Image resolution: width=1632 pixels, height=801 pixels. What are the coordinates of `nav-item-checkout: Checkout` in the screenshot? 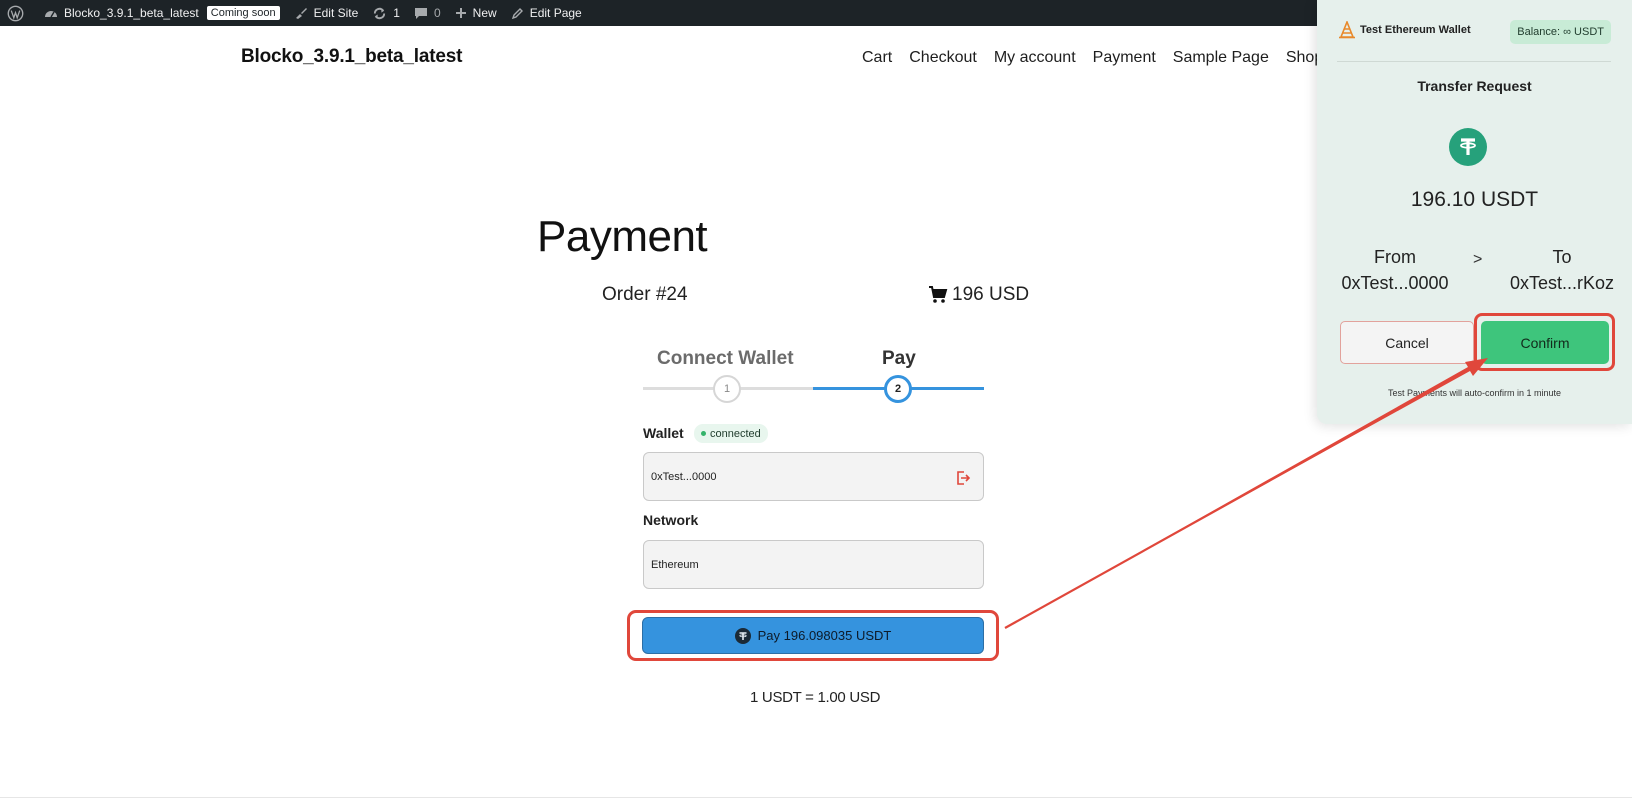 It's located at (943, 58).